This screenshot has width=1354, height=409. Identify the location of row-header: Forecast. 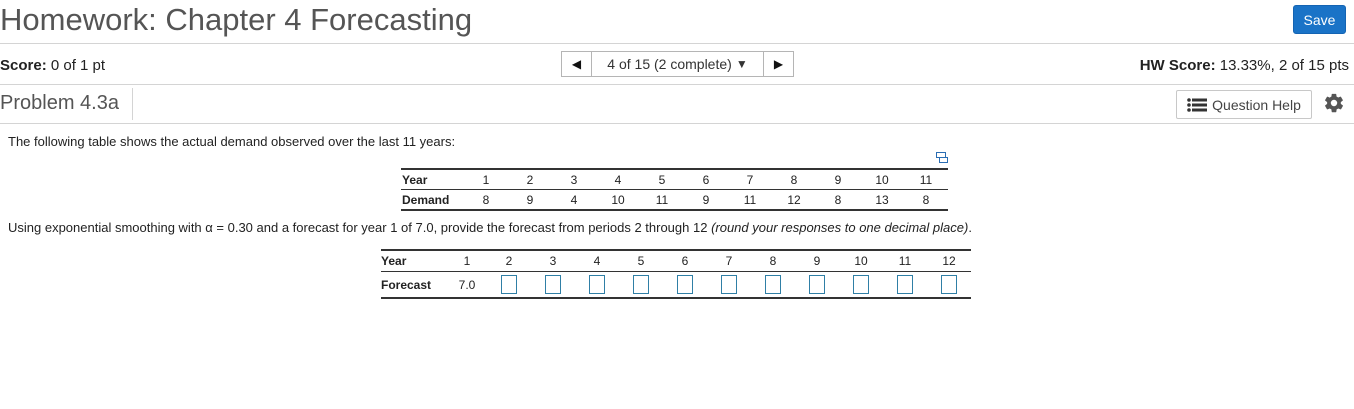
(414, 285).